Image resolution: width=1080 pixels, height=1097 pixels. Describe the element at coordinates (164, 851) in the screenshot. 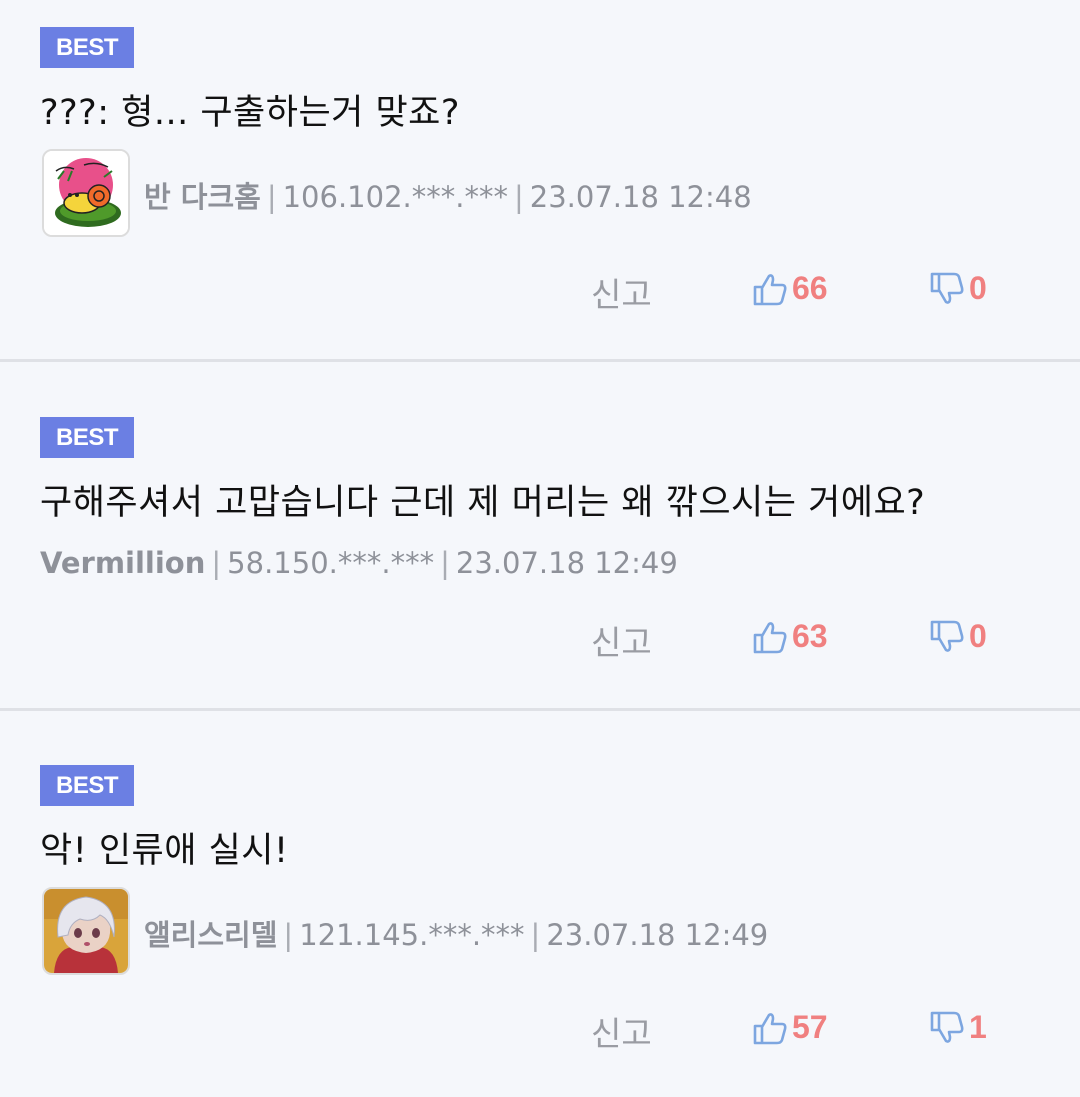

I see `comment-text: 악! 인류애 실시!` at that location.